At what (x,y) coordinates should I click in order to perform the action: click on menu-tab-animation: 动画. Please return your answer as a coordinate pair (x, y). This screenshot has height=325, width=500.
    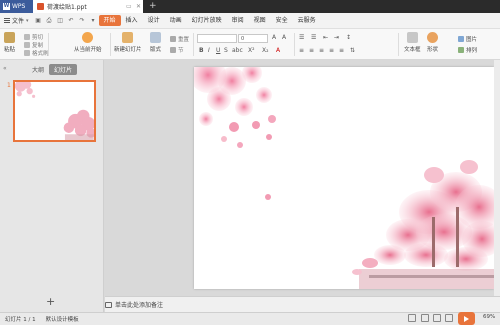
    Looking at the image, I should click on (176, 20).